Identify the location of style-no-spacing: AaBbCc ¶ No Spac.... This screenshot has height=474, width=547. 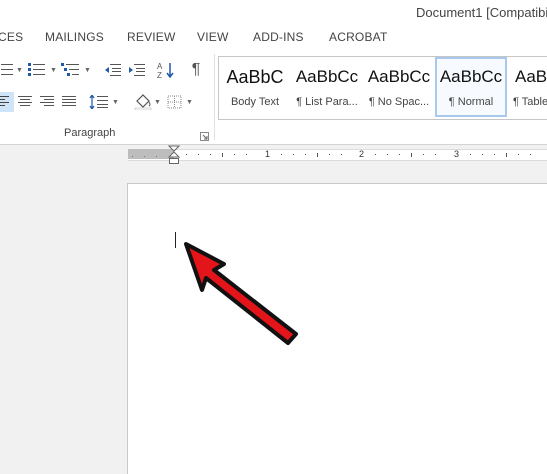
(399, 87).